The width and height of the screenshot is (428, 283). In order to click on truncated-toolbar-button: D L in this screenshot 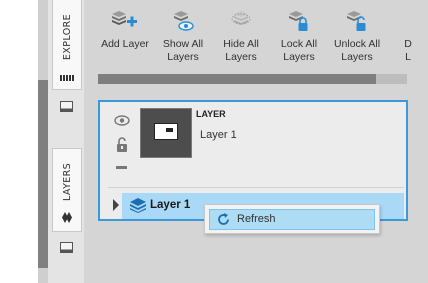, I will do `click(408, 51)`.